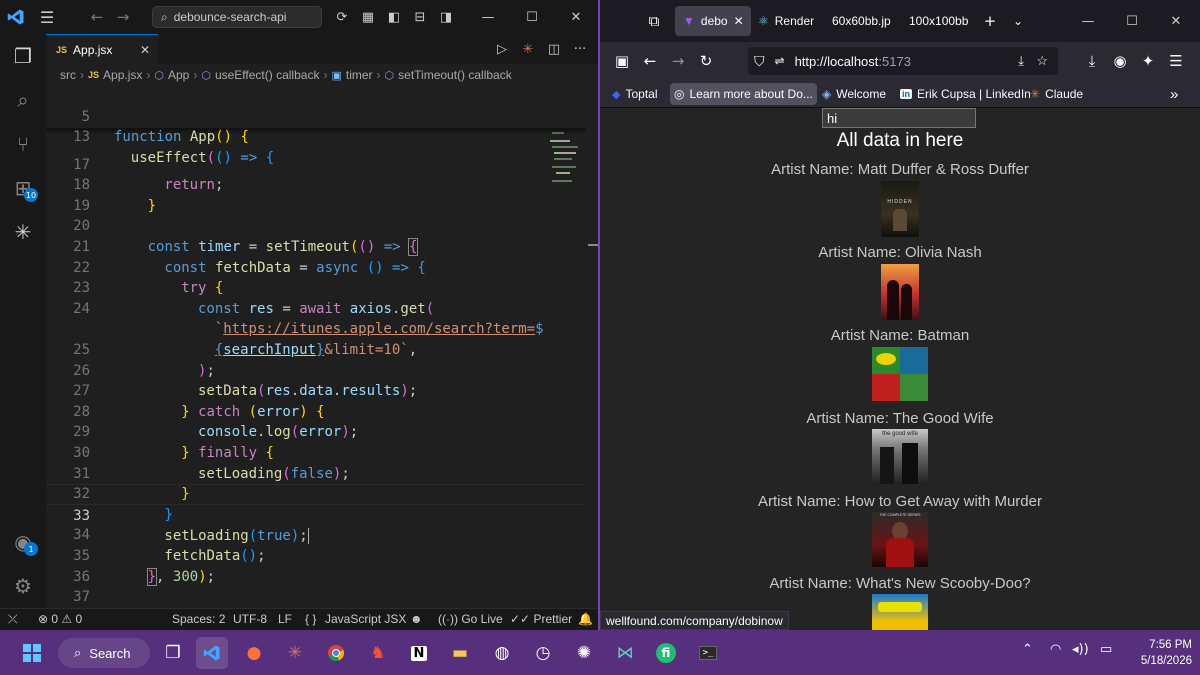 This screenshot has width=1200, height=675. What do you see at coordinates (267, 75) in the screenshot?
I see `breadcrumb-item: useEffect() callback` at bounding box center [267, 75].